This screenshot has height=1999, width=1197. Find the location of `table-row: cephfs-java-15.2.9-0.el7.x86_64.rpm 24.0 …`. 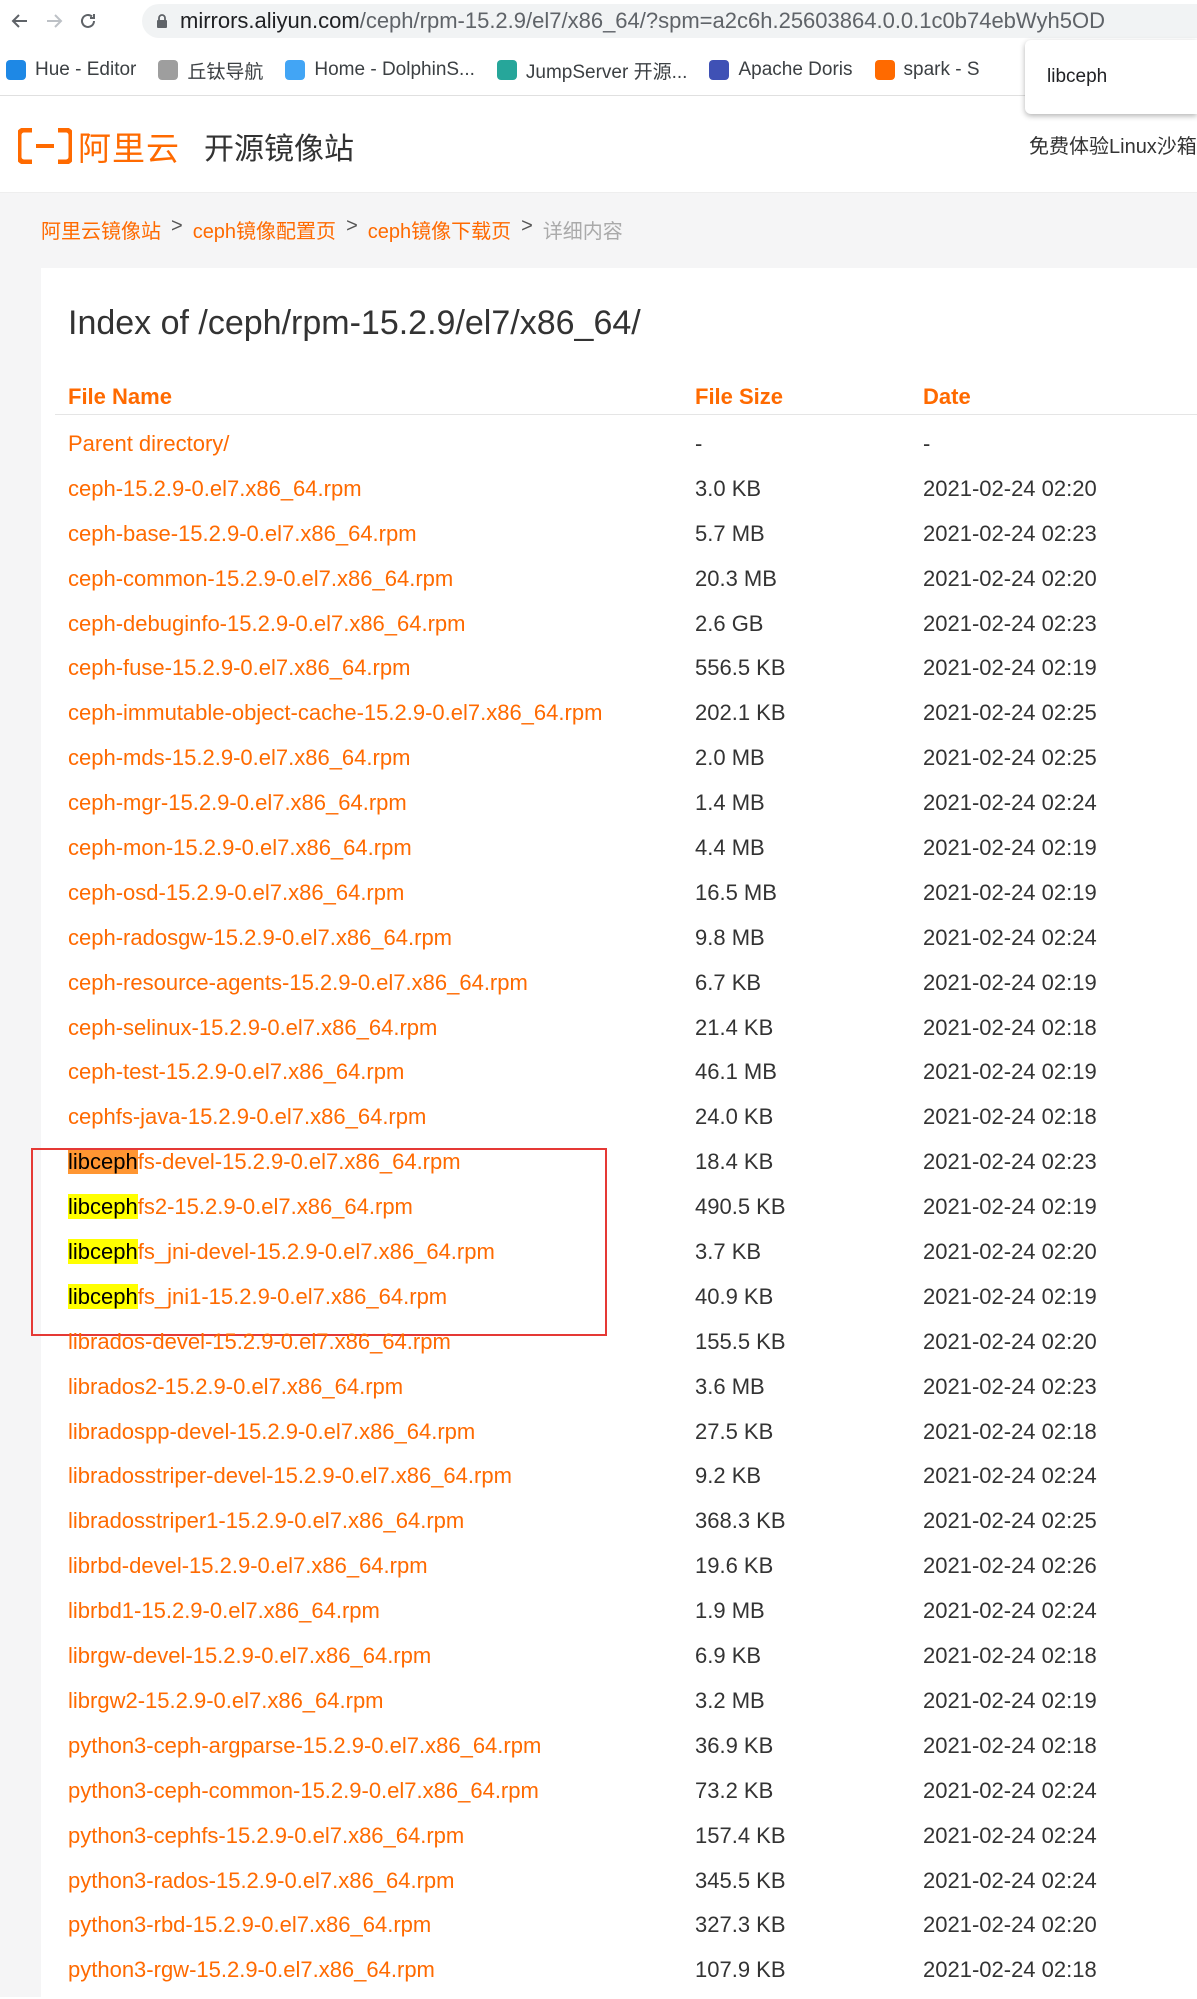

table-row: cephfs-java-15.2.9-0.el7.x86_64.rpm 24.0 … is located at coordinates (619, 1123).